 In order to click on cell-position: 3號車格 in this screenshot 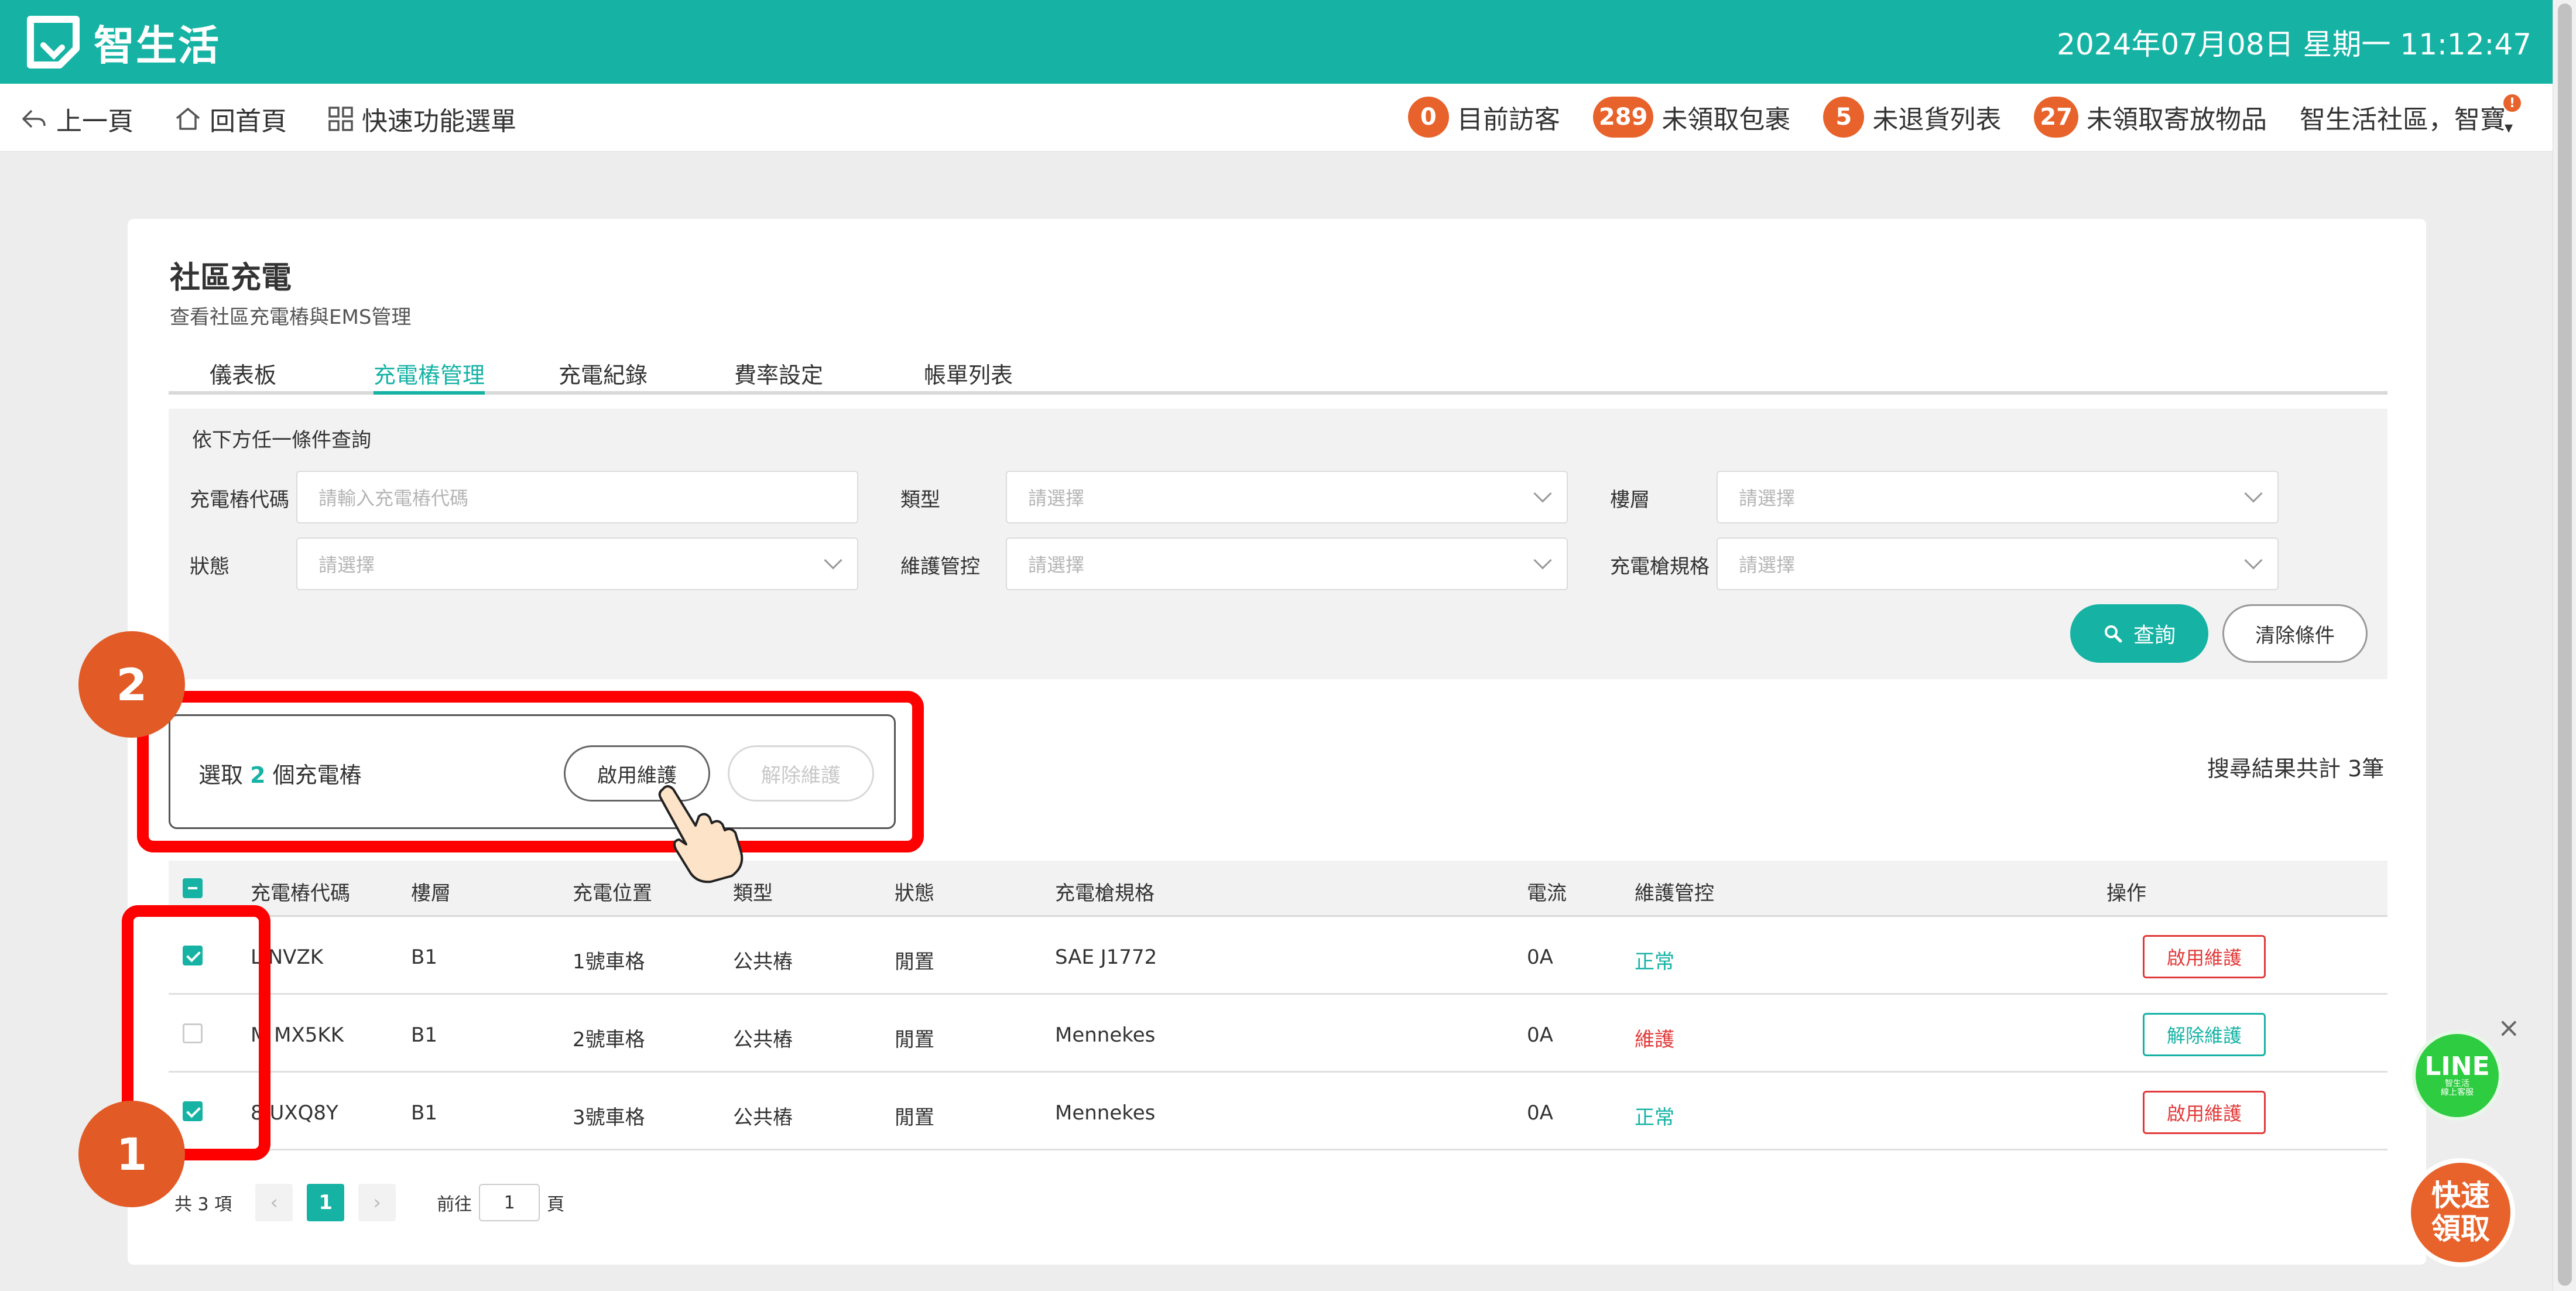, I will do `click(609, 1117)`.